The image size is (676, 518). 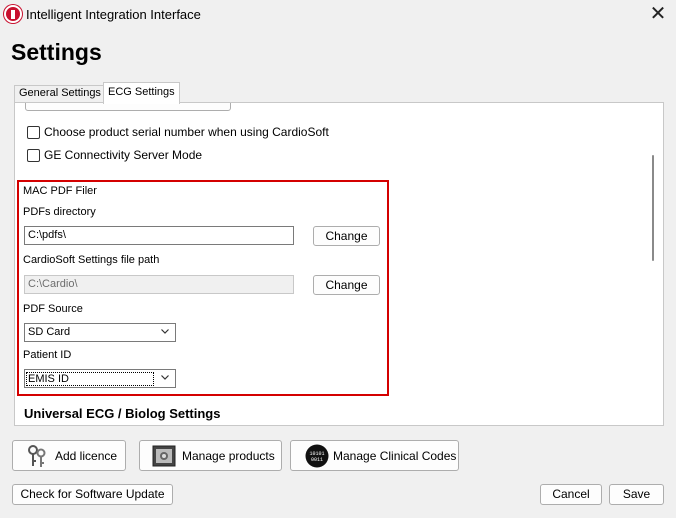 What do you see at coordinates (653, 264) in the screenshot?
I see `vertical-scrollbar` at bounding box center [653, 264].